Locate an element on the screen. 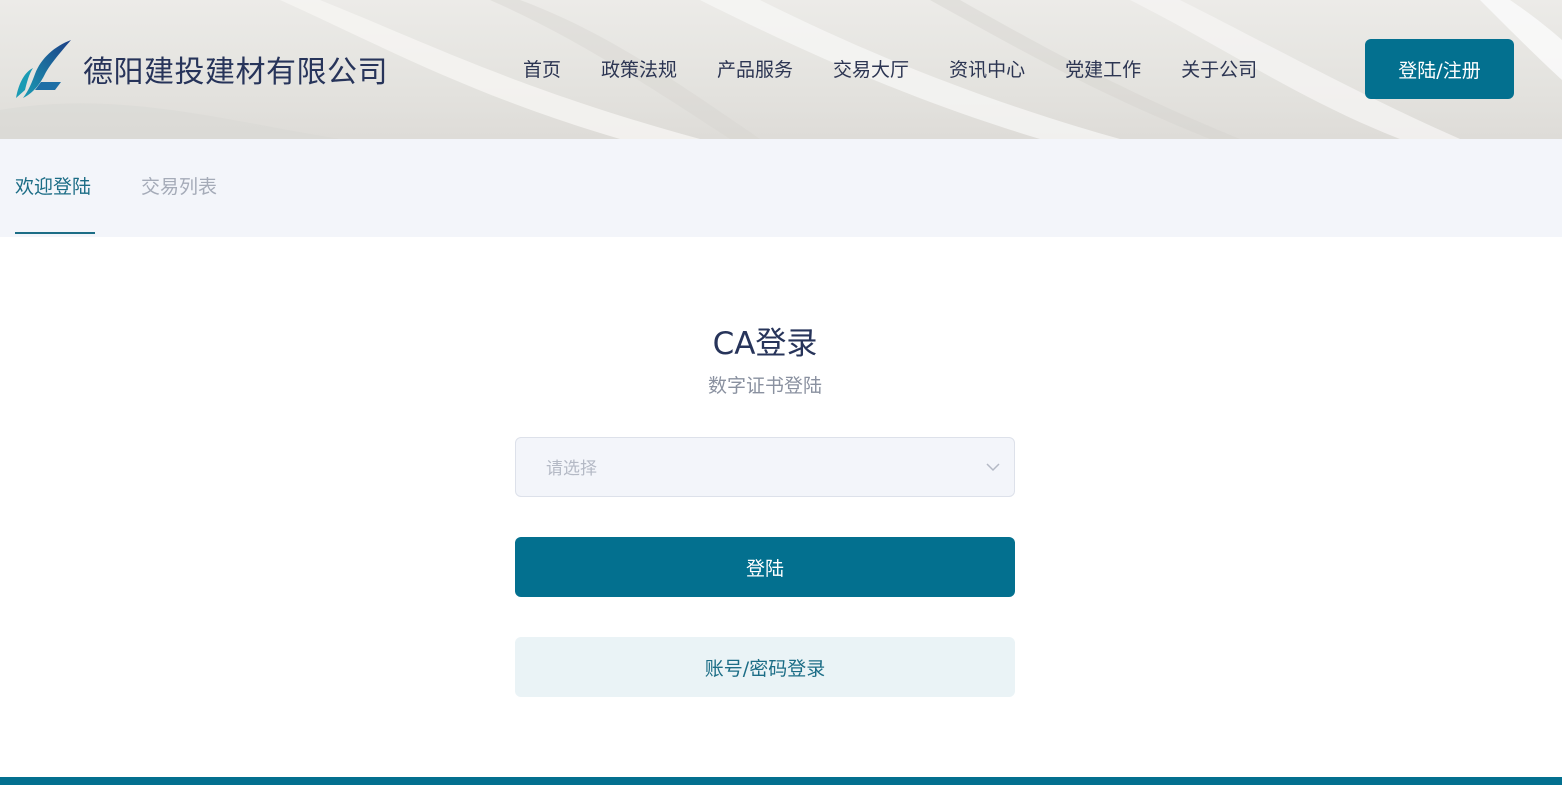 This screenshot has height=785, width=1562. company-name: 德阳建投建材有限公司 is located at coordinates (235, 72).